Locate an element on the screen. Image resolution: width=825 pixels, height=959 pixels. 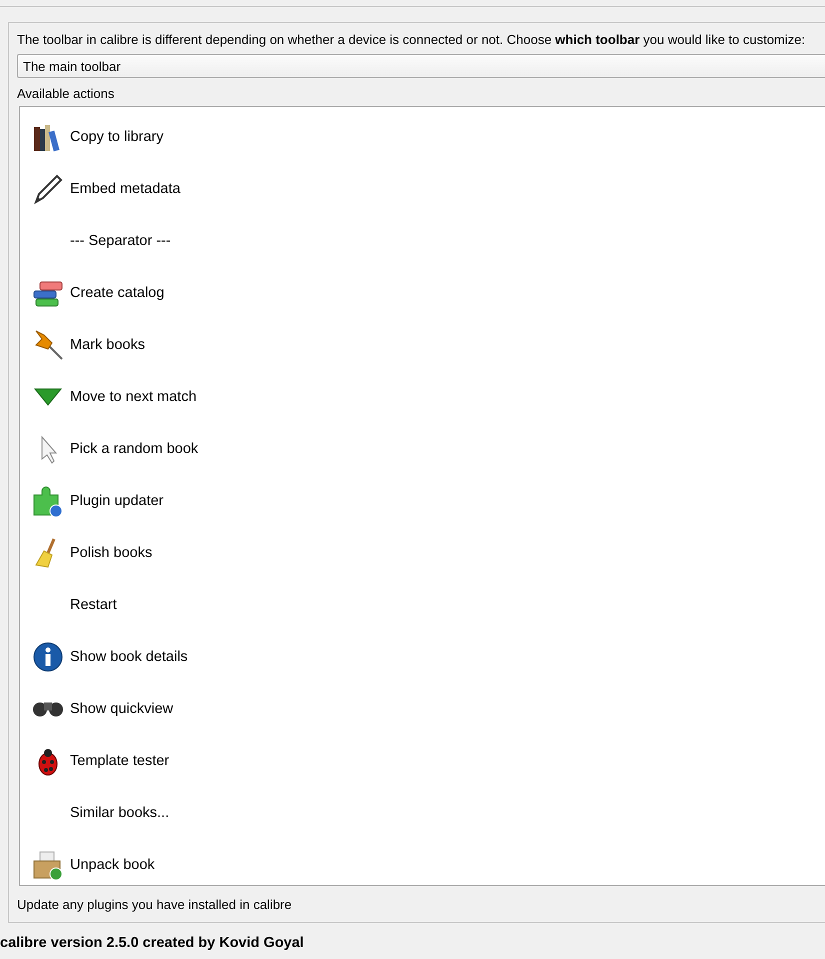
action-item: Plugin updater is located at coordinates (117, 501).